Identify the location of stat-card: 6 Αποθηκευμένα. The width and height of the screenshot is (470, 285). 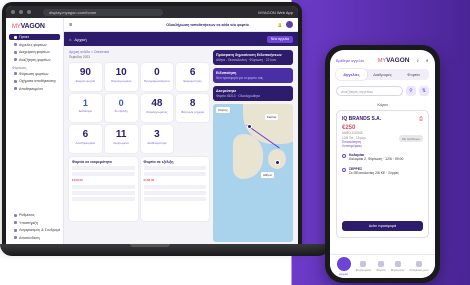
(85, 139).